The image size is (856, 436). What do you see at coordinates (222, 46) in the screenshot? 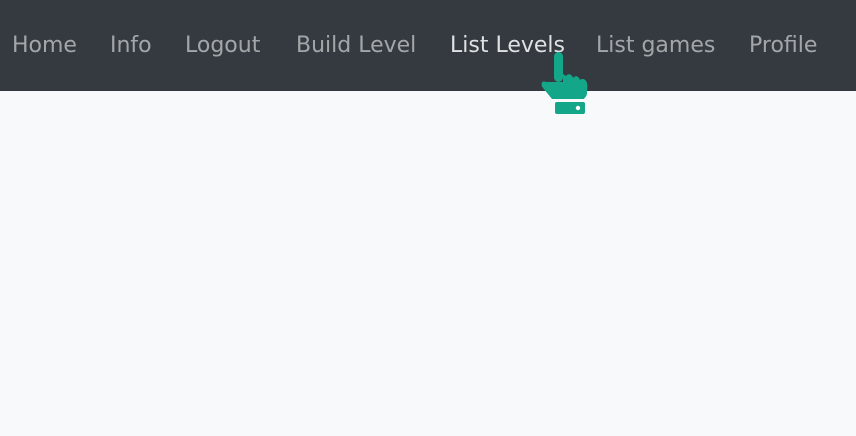
I see `nav-link-logout: Logout` at bounding box center [222, 46].